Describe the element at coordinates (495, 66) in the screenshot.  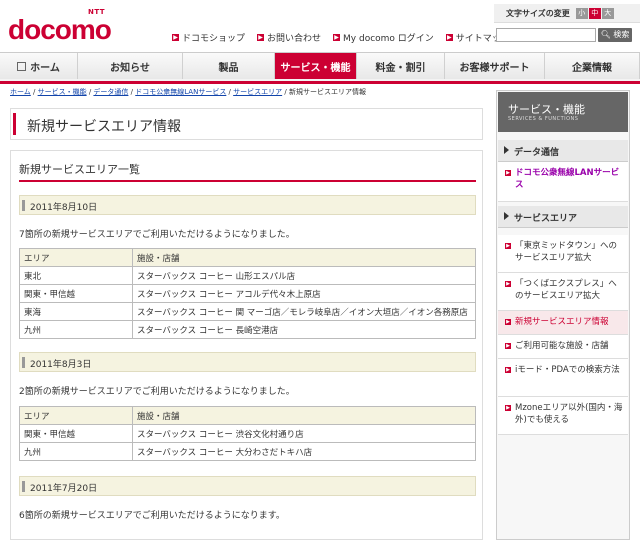
I see `nav-support: お客様サポート` at that location.